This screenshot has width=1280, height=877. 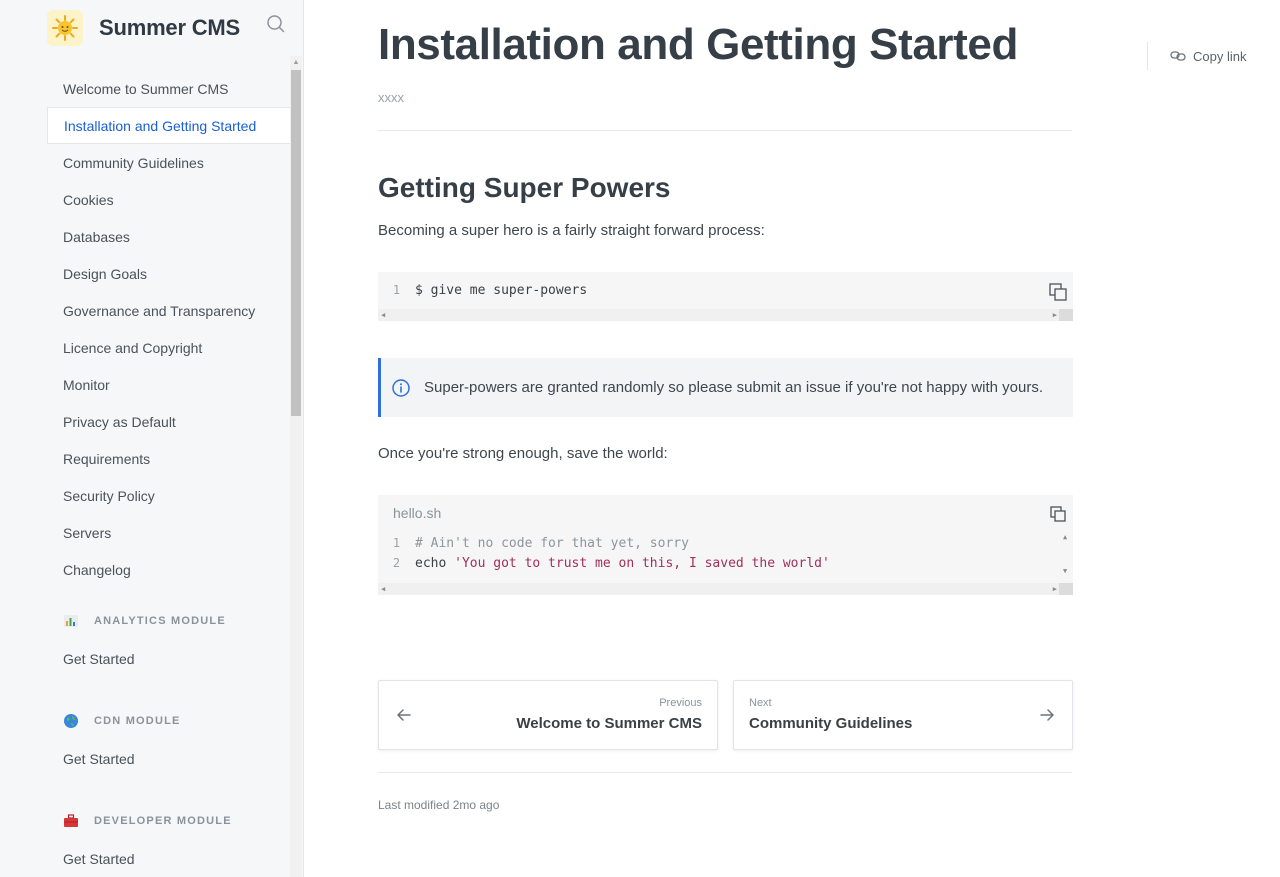 I want to click on page-subtitle: xxxx, so click(x=391, y=97).